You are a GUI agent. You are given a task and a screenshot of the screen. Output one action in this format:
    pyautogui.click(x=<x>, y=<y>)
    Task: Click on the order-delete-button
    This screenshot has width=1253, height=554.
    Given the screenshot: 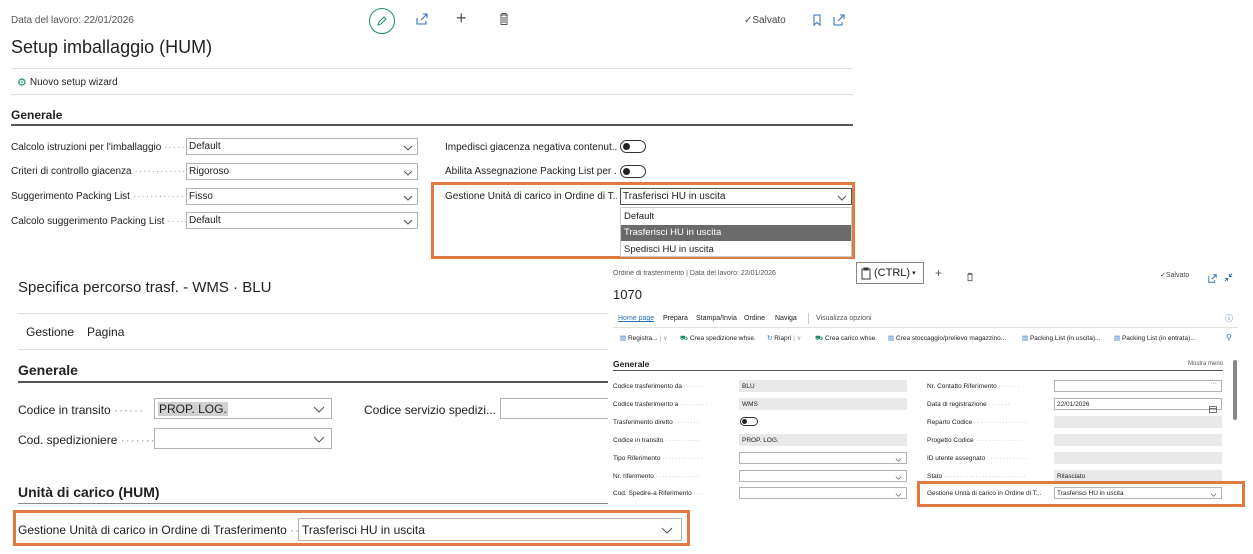 What is the action you would take?
    pyautogui.click(x=970, y=278)
    